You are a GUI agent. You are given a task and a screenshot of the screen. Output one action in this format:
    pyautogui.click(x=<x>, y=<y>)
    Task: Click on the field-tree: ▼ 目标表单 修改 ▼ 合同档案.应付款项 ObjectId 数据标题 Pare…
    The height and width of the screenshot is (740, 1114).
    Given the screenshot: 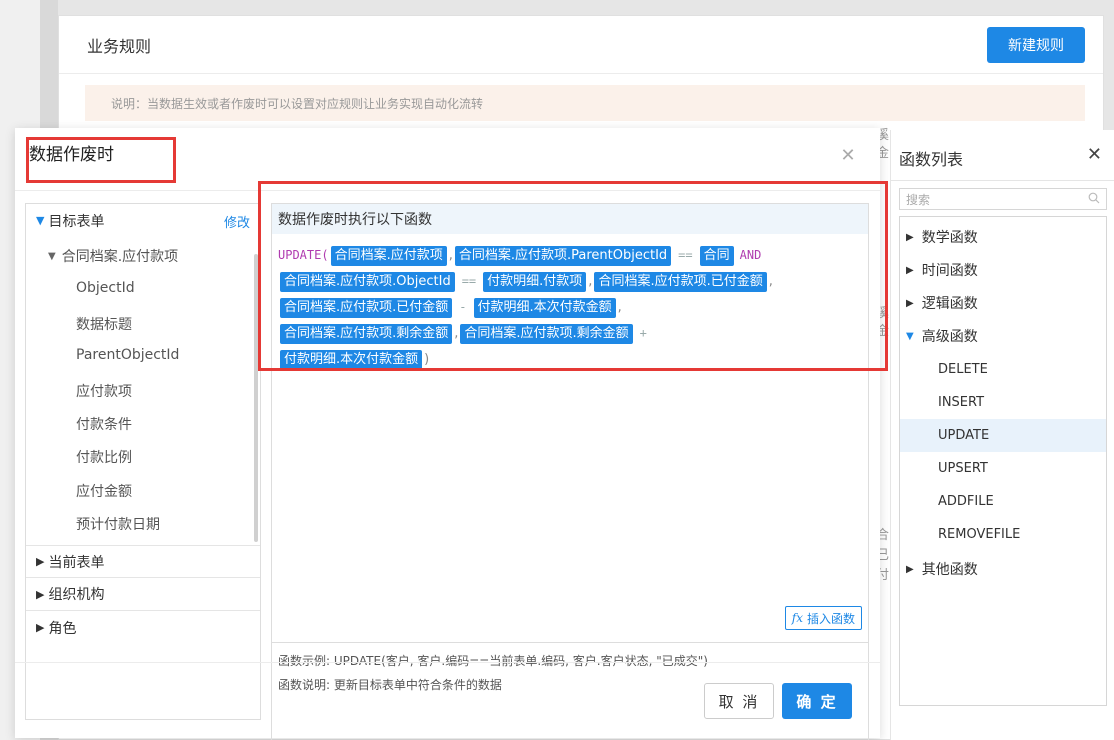 What is the action you would take?
    pyautogui.click(x=143, y=461)
    